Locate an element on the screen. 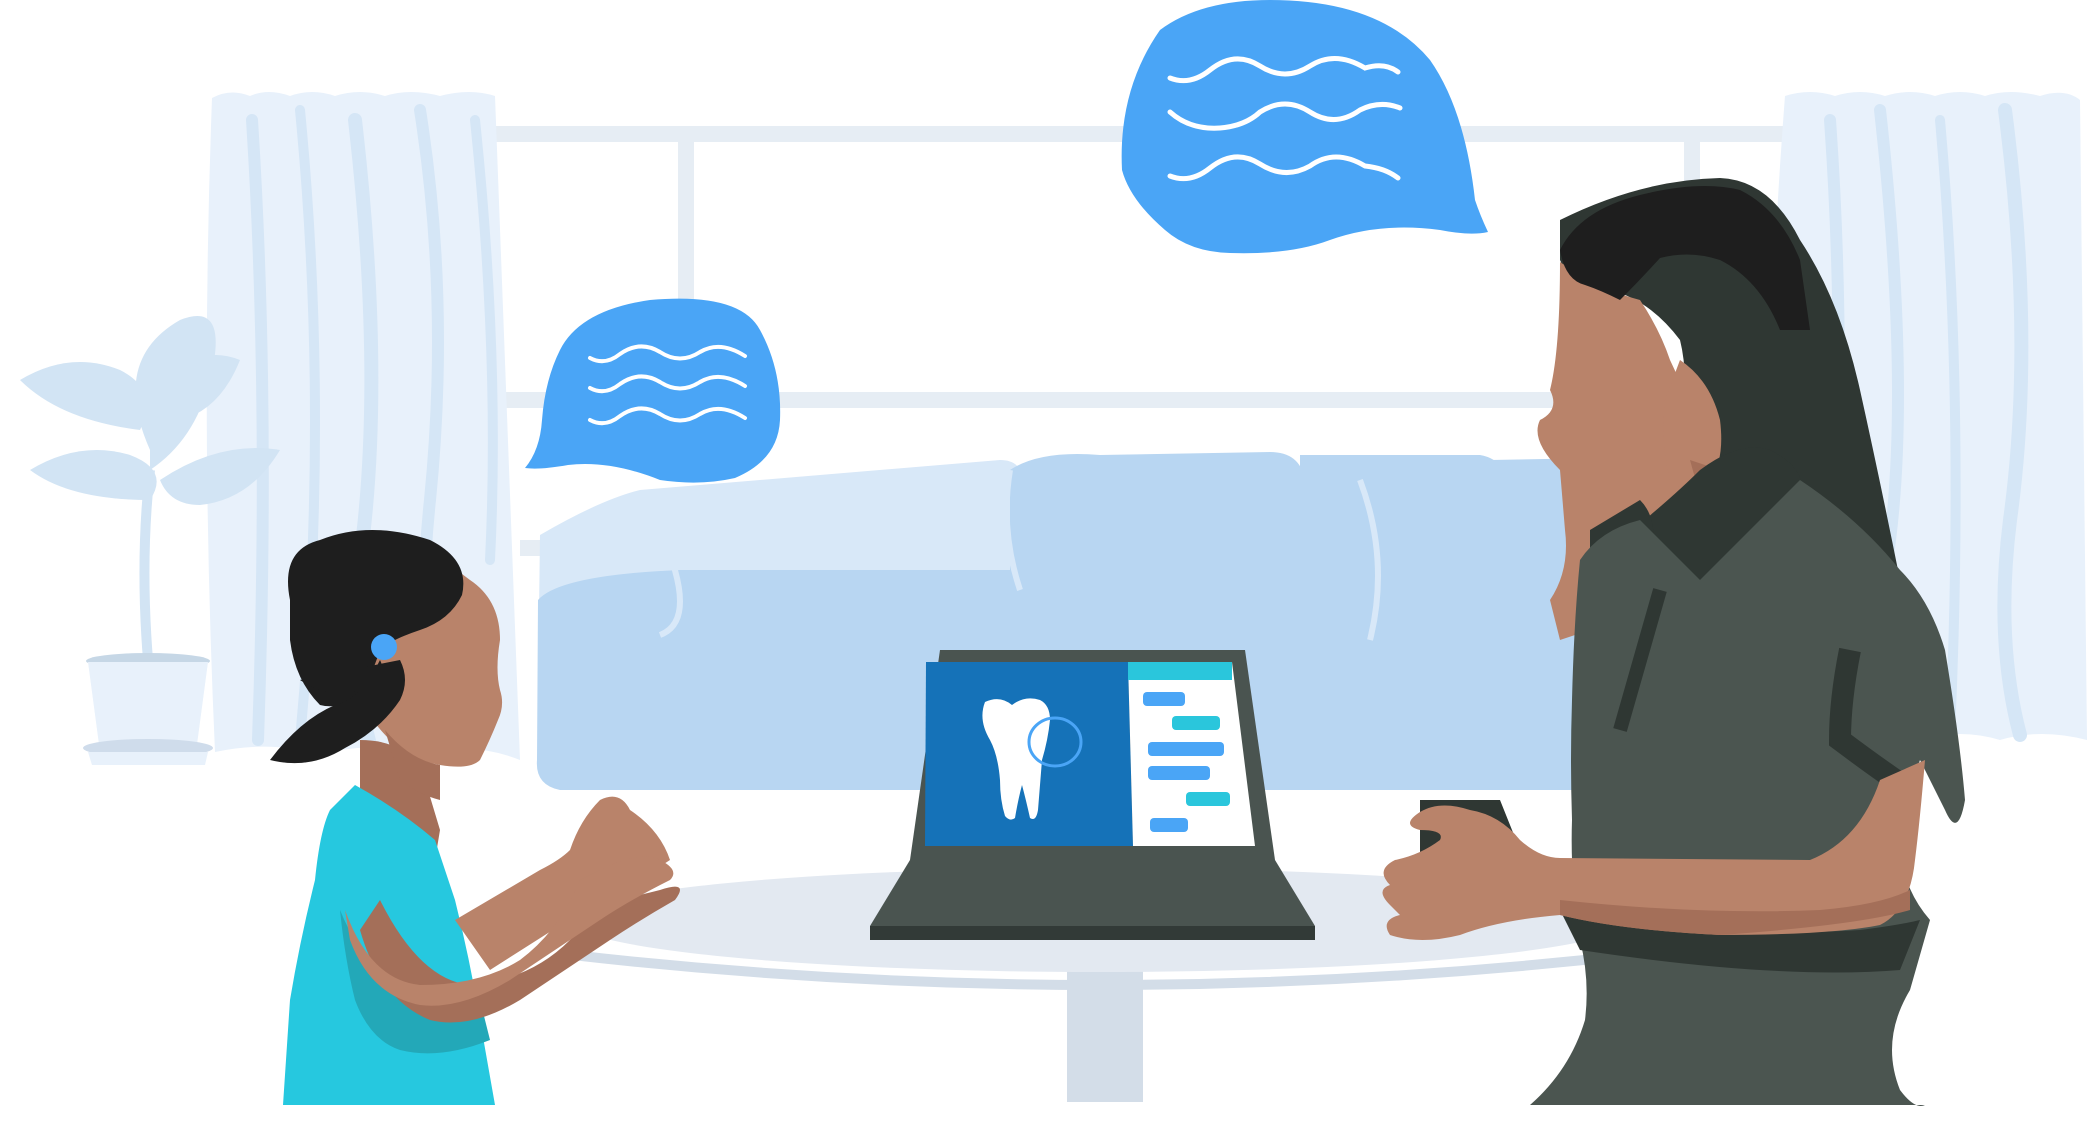 This screenshot has height=1136, width=2087. hearing-aid-icon is located at coordinates (384, 647).